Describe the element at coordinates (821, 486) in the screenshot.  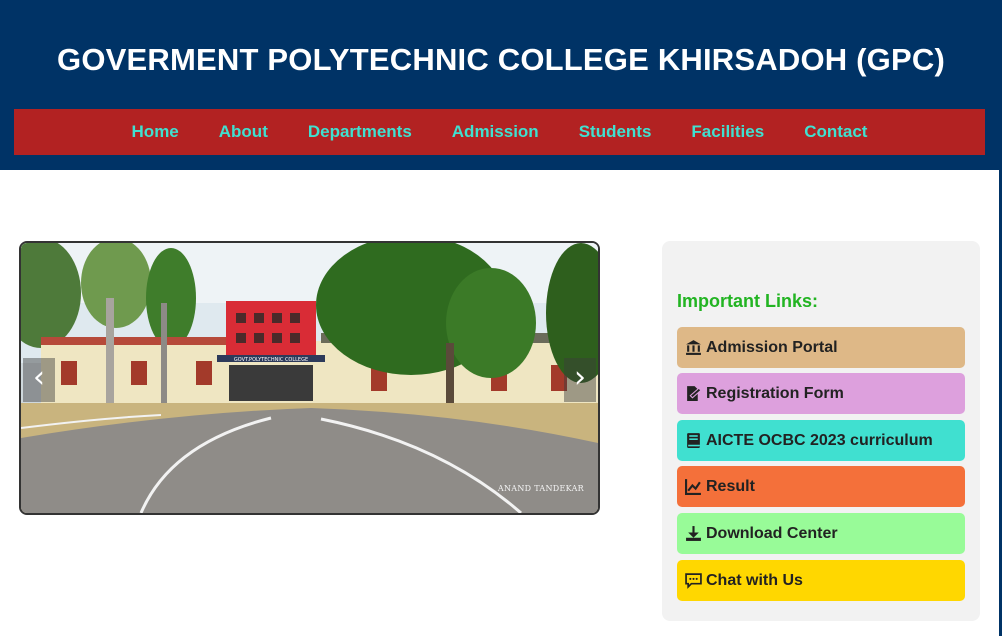
I see `result-link: Result` at that location.